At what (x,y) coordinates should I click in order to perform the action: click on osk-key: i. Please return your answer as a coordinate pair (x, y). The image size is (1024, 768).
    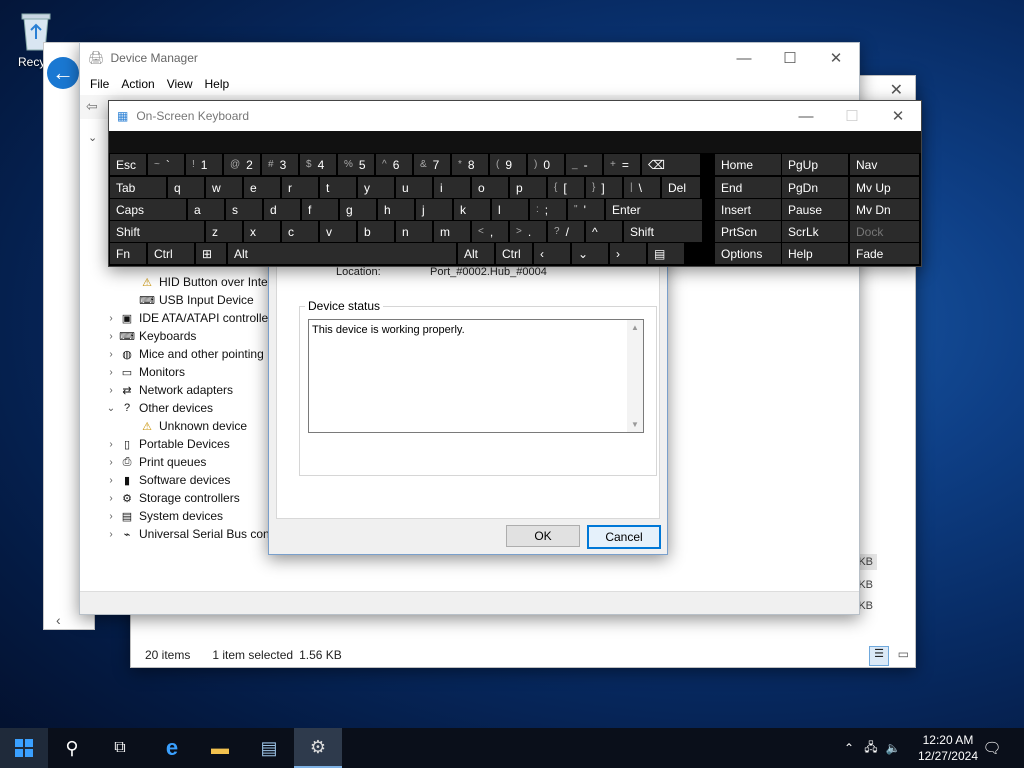
    Looking at the image, I should click on (452, 187).